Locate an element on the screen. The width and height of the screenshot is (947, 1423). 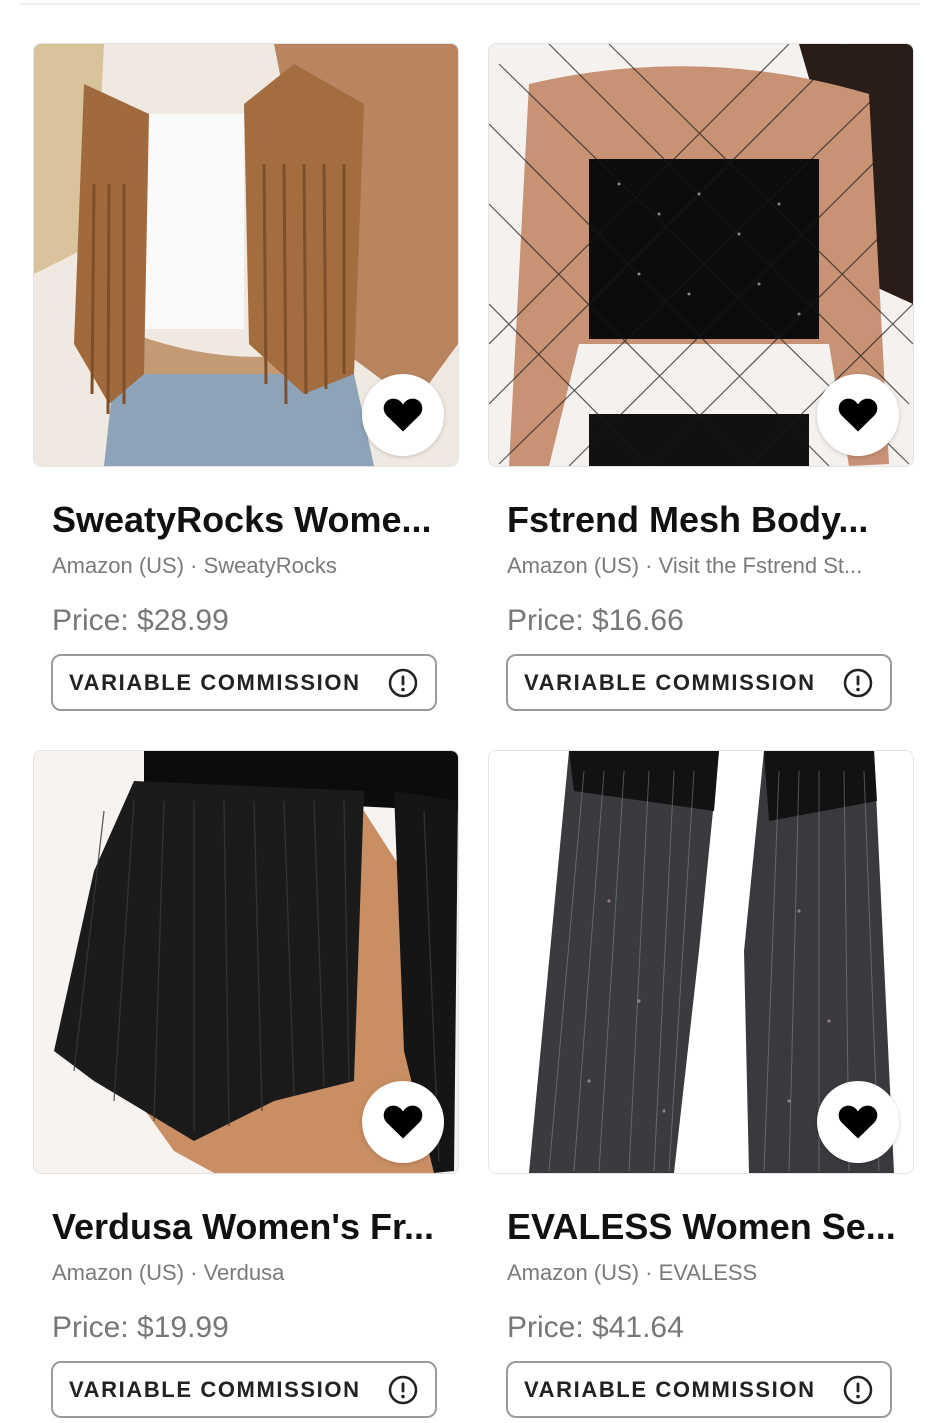
product-price: Price: $28.99 is located at coordinates (140, 620).